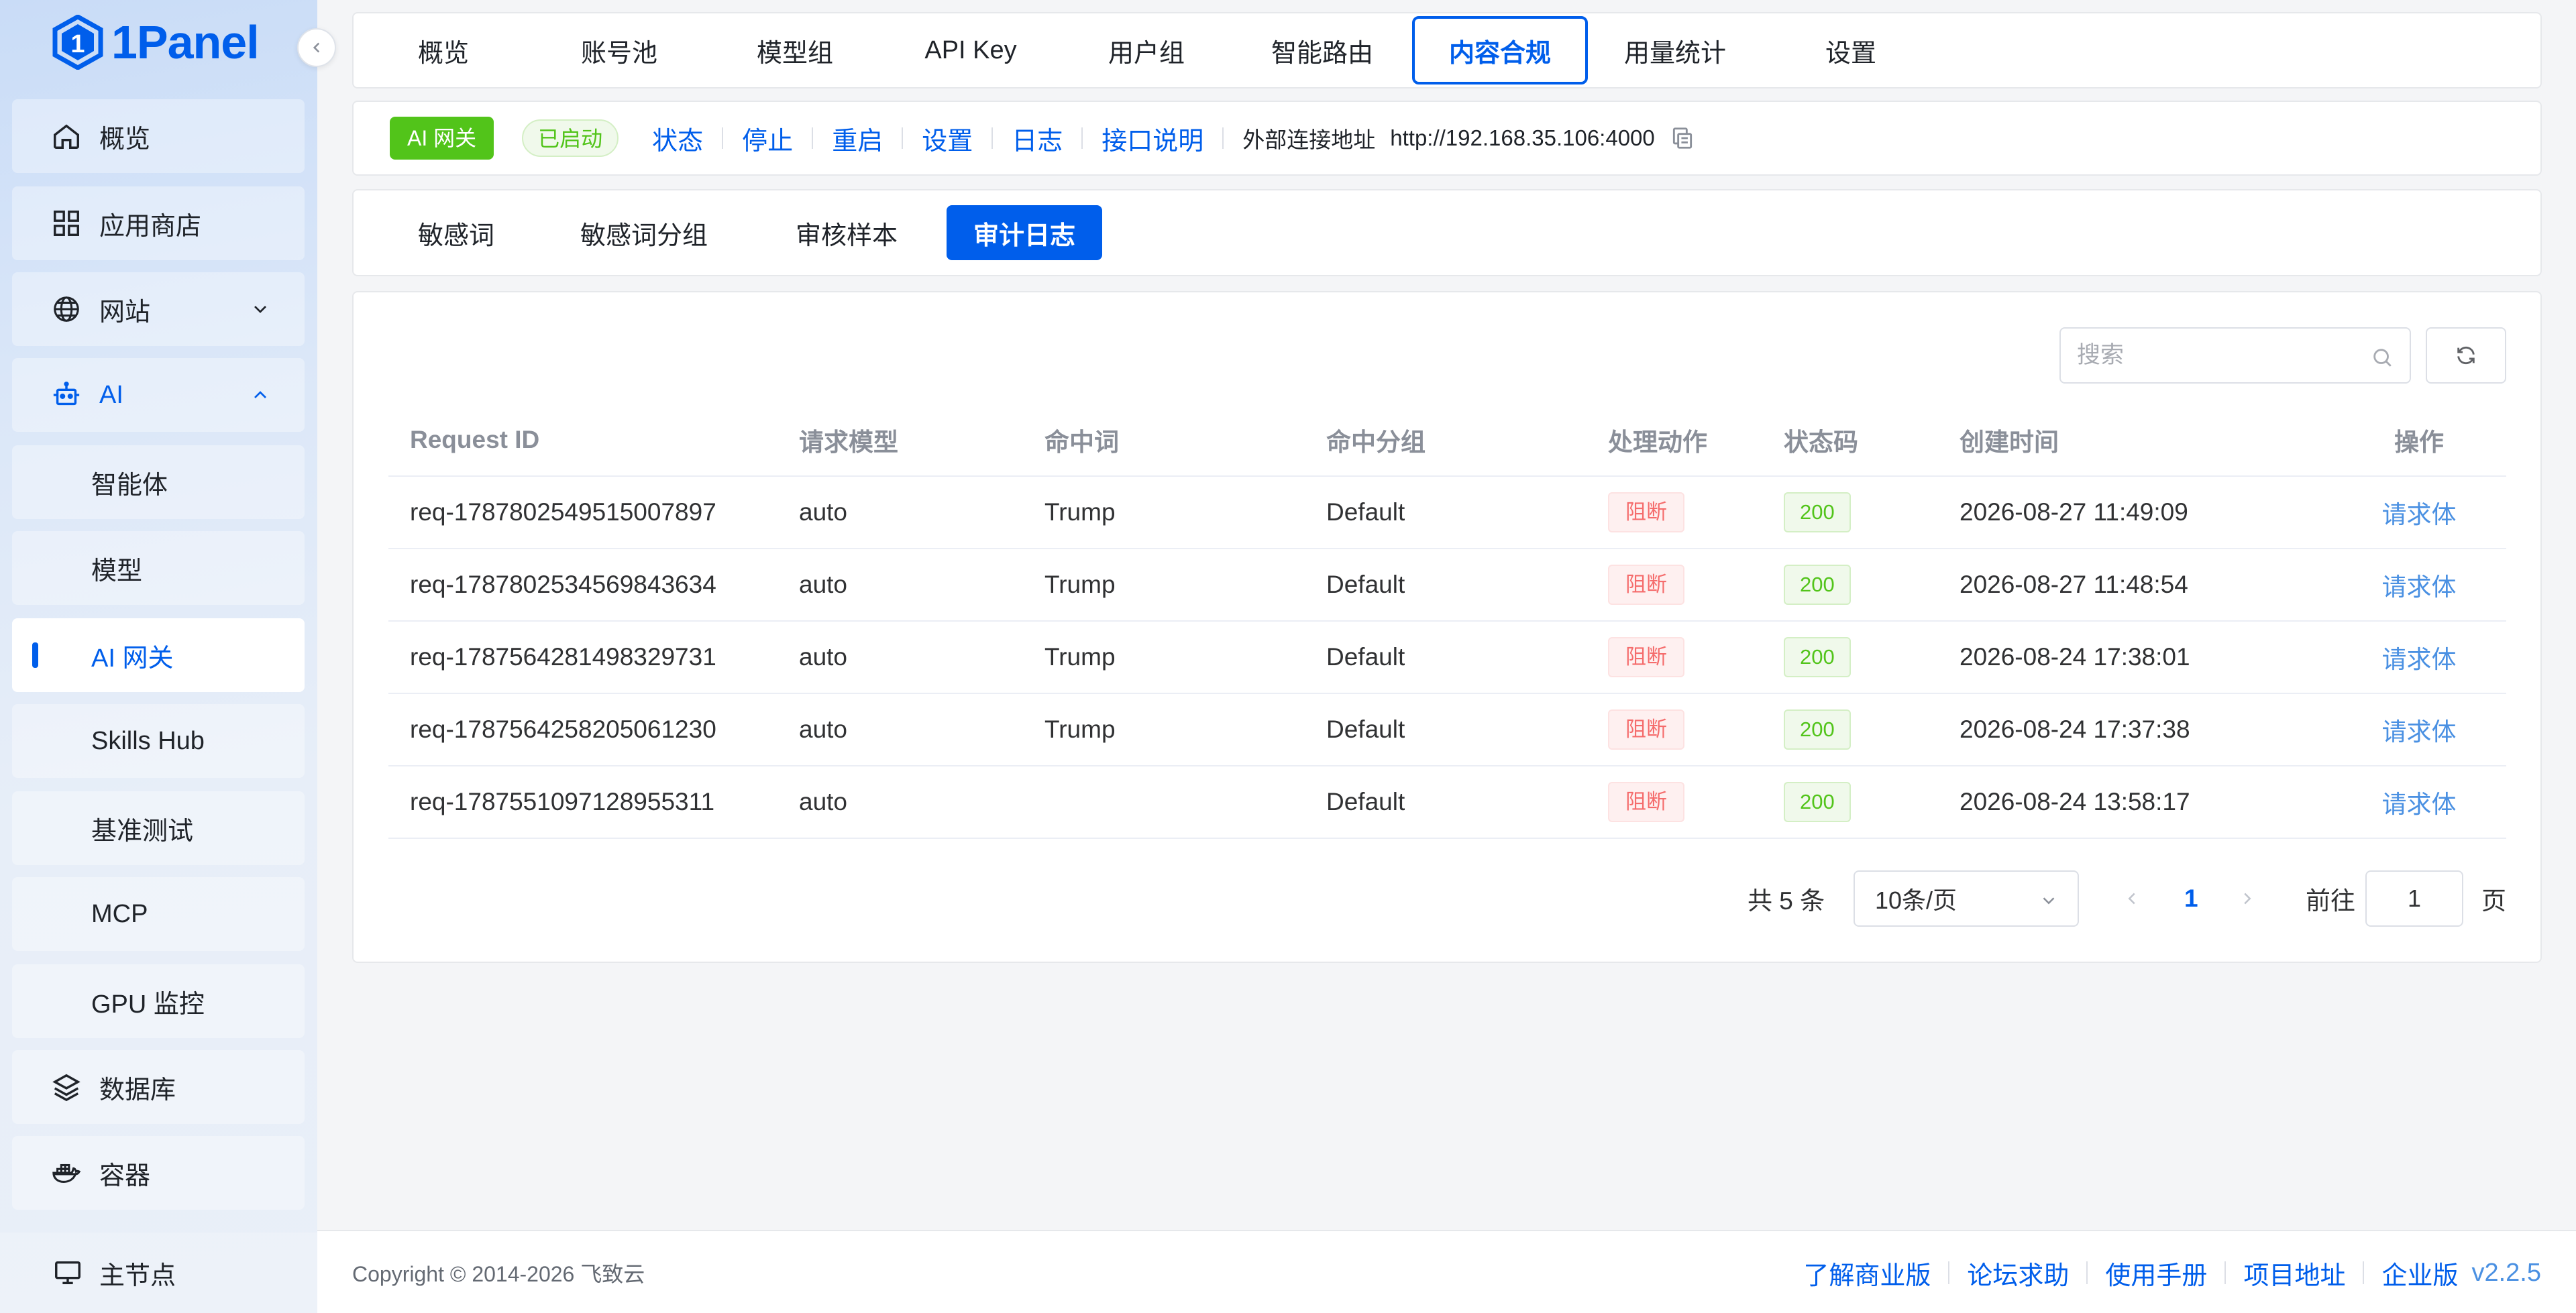 The image size is (2576, 1313). Describe the element at coordinates (1850, 440) in the screenshot. I see `column-header: 状态码` at that location.